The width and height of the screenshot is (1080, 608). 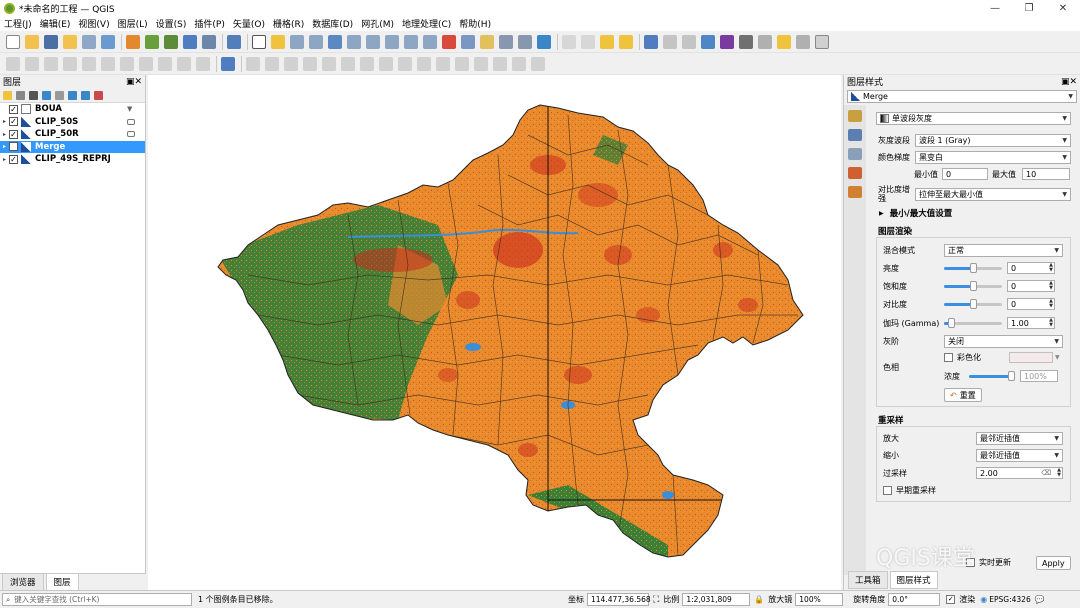 What do you see at coordinates (1046, 473) in the screenshot?
I see `clear-icon: ⌫` at bounding box center [1046, 473].